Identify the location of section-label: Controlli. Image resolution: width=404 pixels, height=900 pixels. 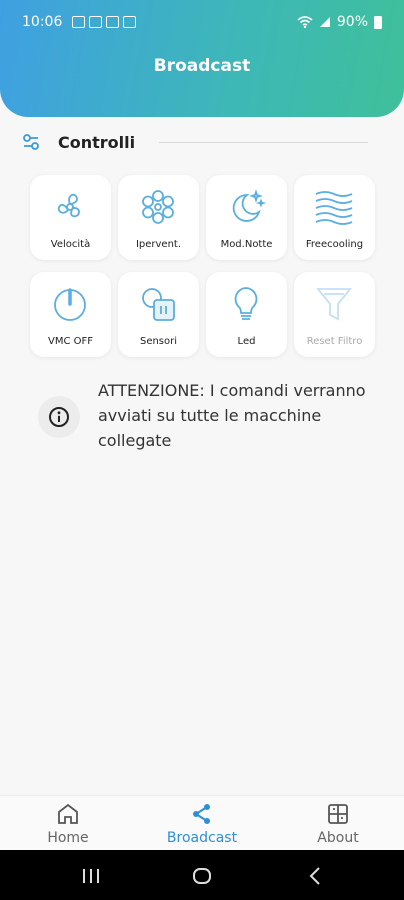
(97, 142).